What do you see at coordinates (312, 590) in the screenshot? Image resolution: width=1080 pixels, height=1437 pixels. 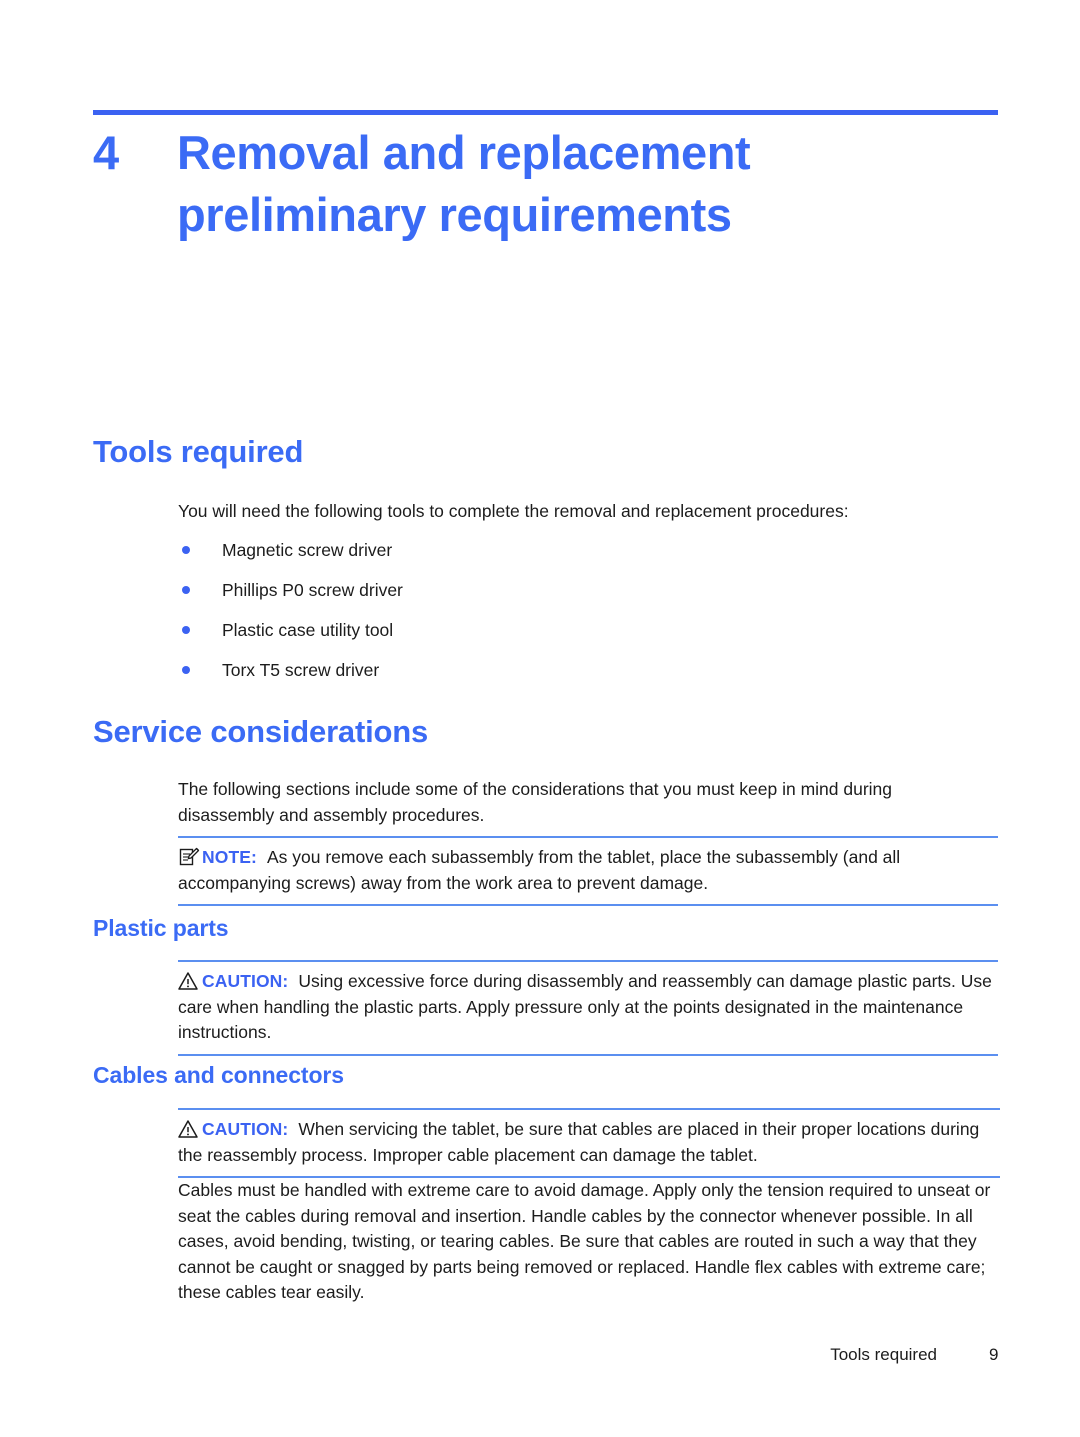 I see `list-item-label: Phillips P0 screw driver` at bounding box center [312, 590].